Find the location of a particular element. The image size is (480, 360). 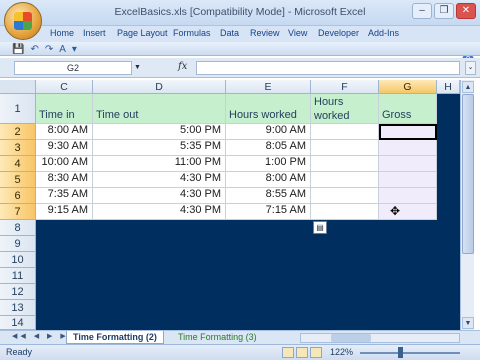

cell-d2: 5:00 PM is located at coordinates (159, 132).